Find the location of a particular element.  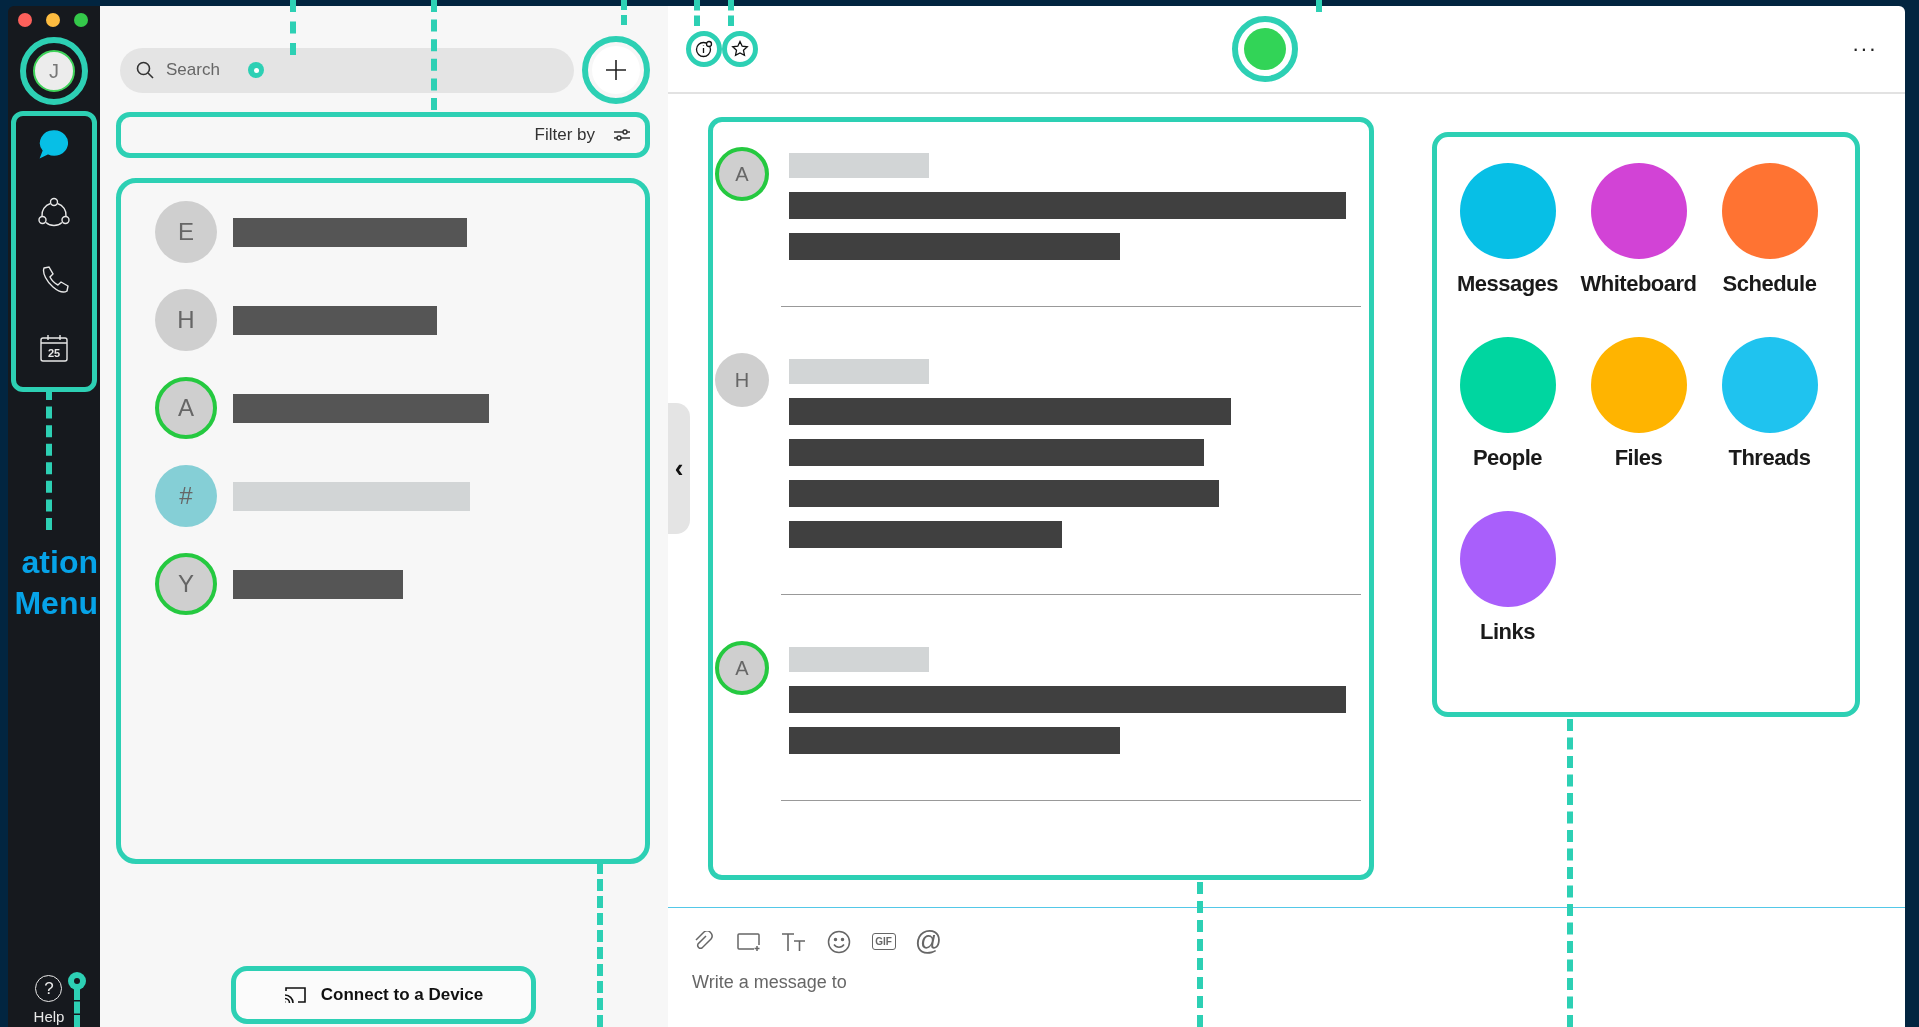

avatar: Y is located at coordinates (186, 584).